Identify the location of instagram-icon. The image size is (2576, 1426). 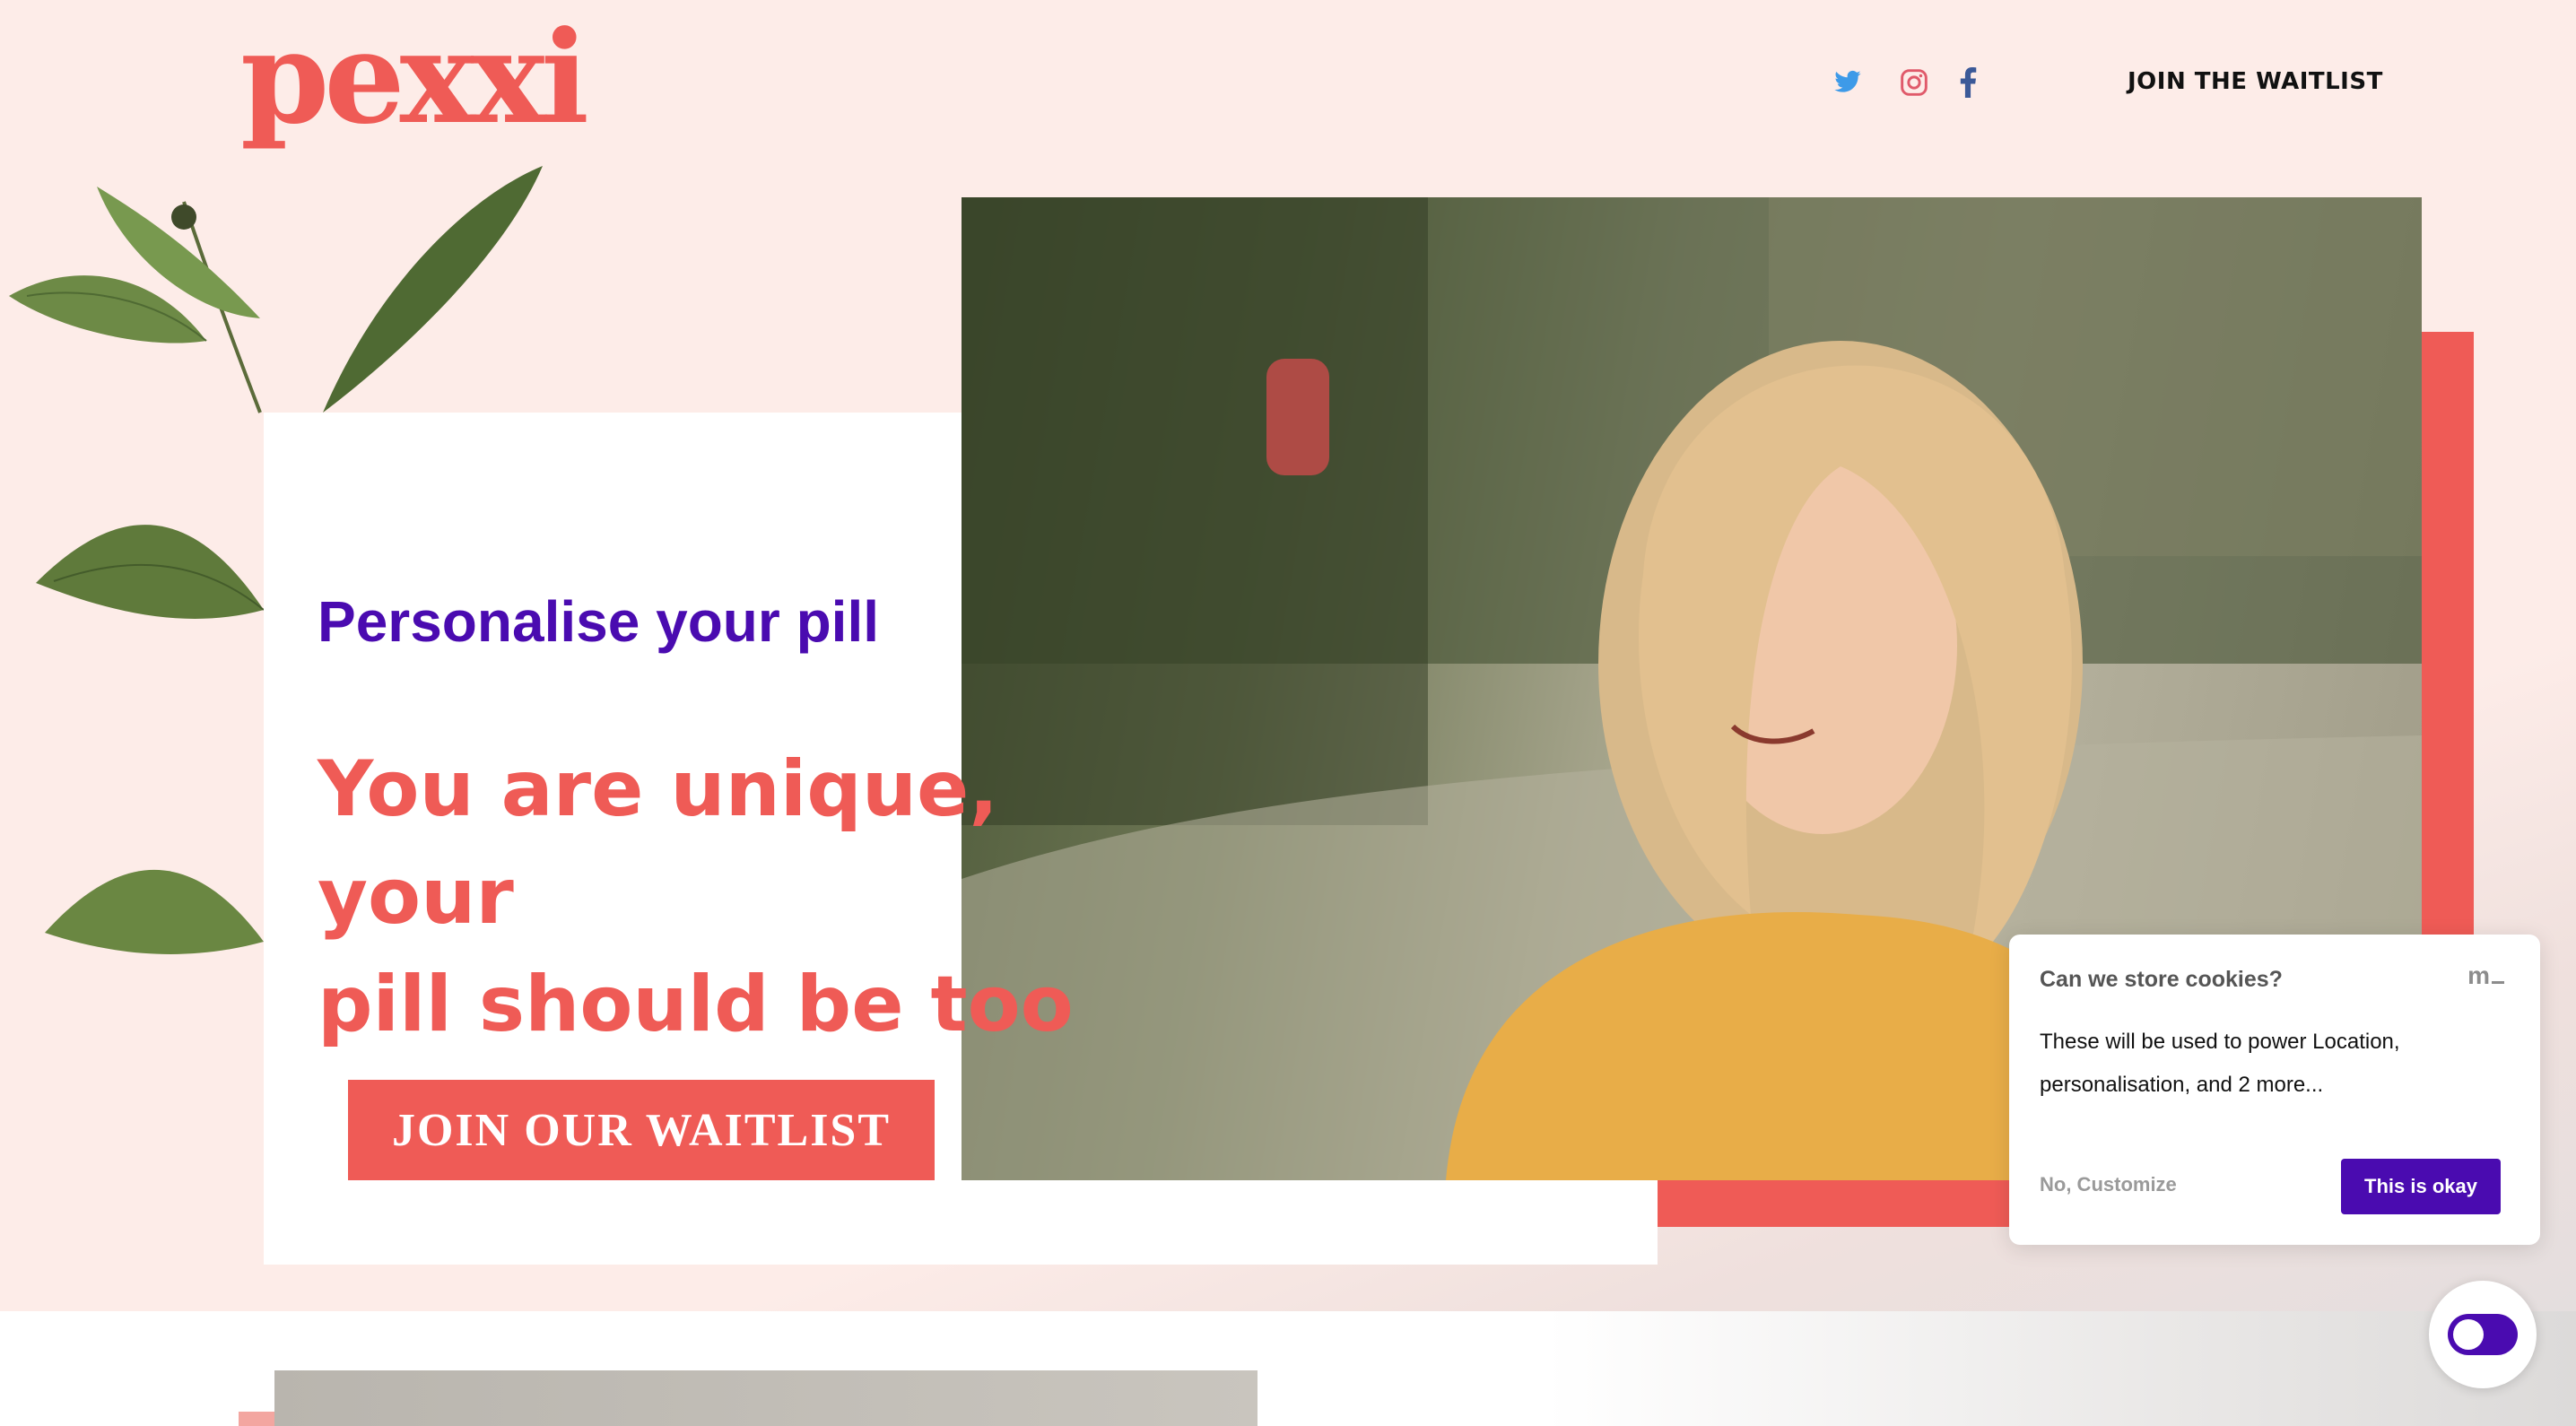
(1914, 82).